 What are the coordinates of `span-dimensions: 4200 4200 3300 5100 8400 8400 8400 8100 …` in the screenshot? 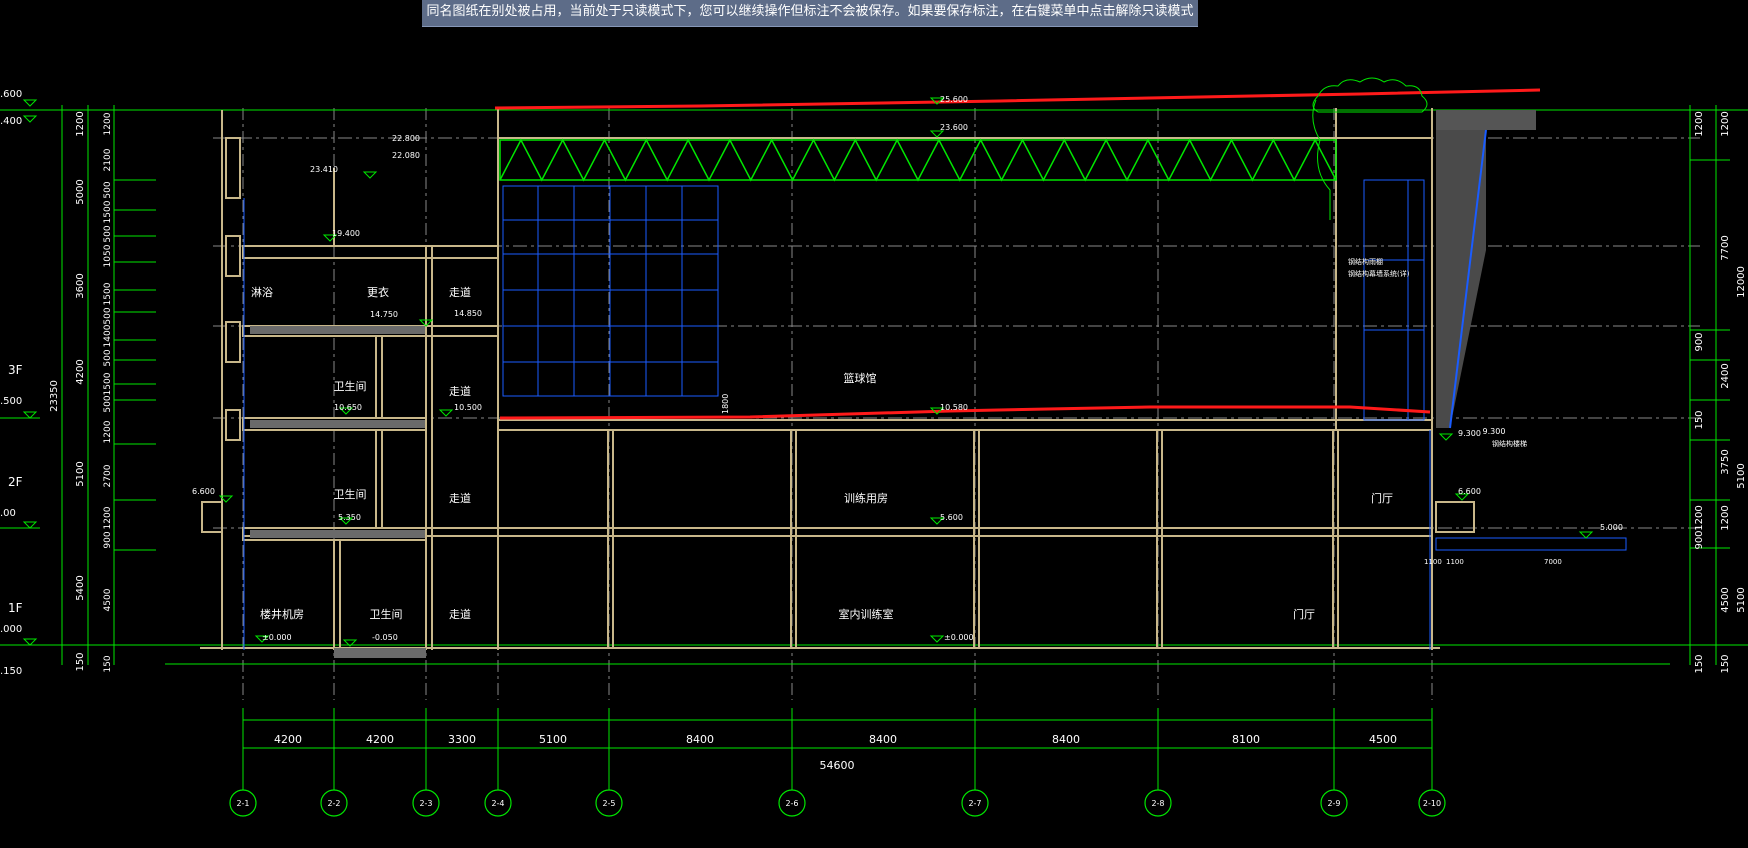 It's located at (835, 752).